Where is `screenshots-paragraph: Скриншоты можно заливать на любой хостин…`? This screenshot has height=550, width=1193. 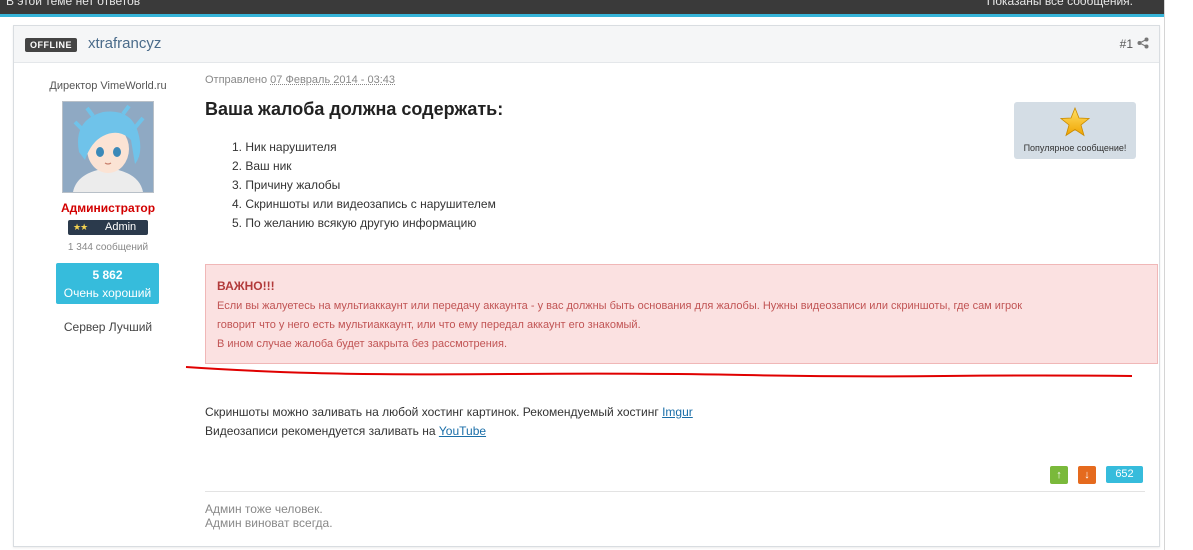 screenshots-paragraph: Скриншоты можно заливать на любой хостин… is located at coordinates (449, 412).